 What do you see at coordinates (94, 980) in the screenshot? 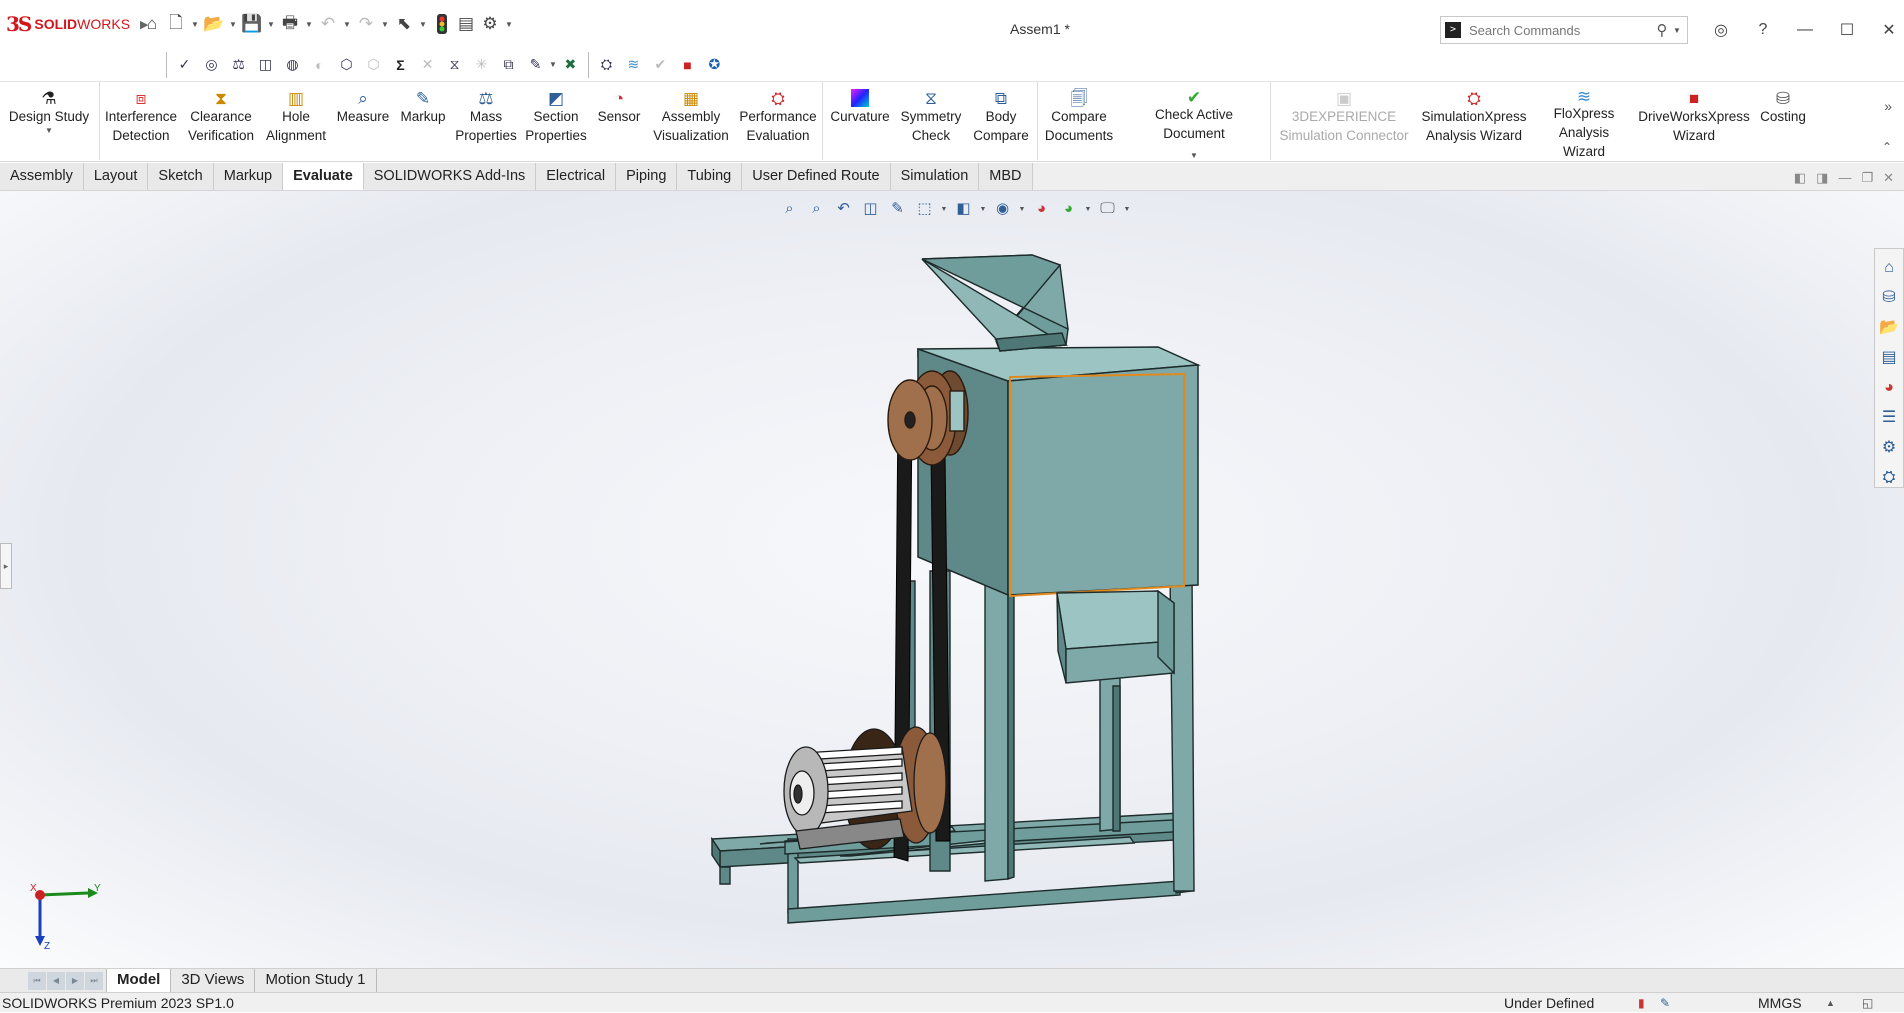
I see `last-tab-icon: ⏭` at bounding box center [94, 980].